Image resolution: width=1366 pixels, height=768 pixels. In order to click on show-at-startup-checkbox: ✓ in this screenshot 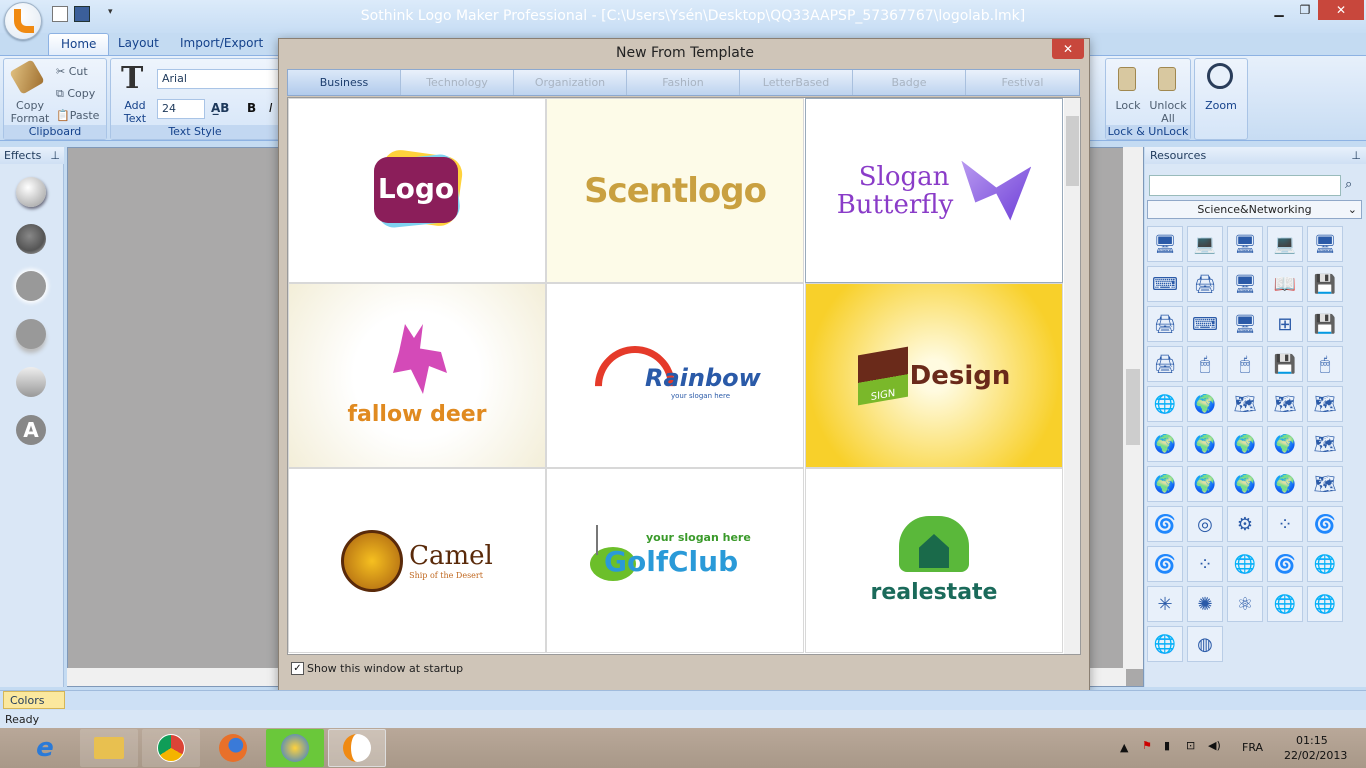, I will do `click(297, 668)`.